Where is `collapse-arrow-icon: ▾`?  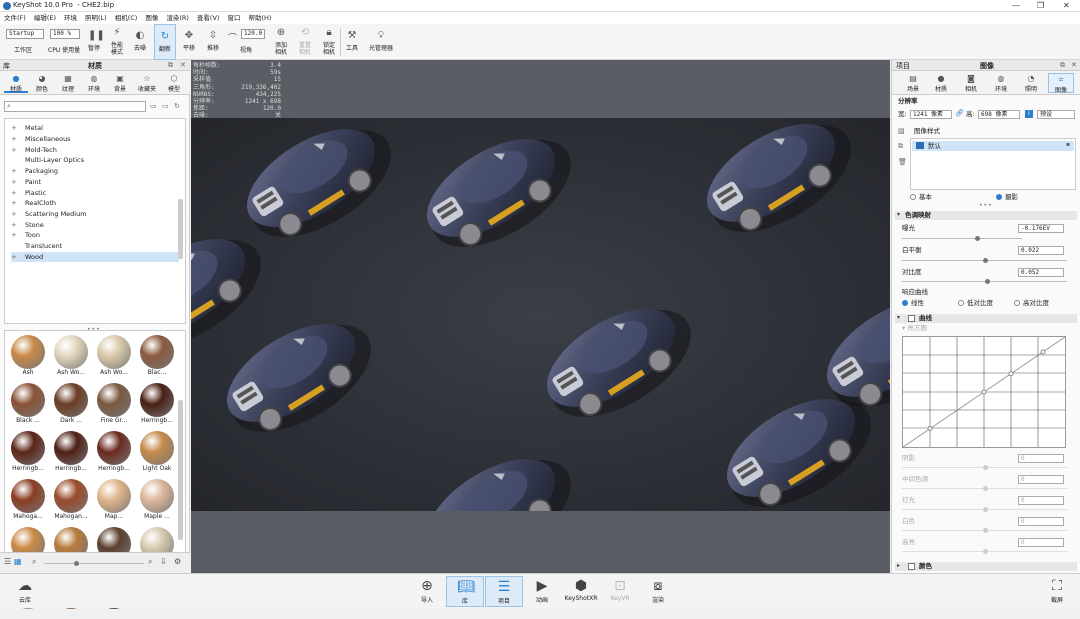 collapse-arrow-icon: ▾ is located at coordinates (898, 214).